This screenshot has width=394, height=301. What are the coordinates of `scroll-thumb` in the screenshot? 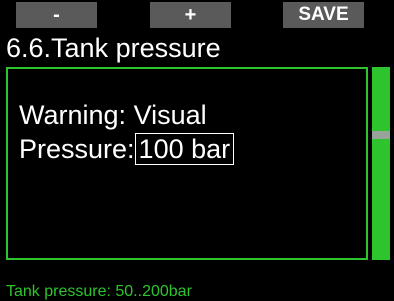 It's located at (381, 135).